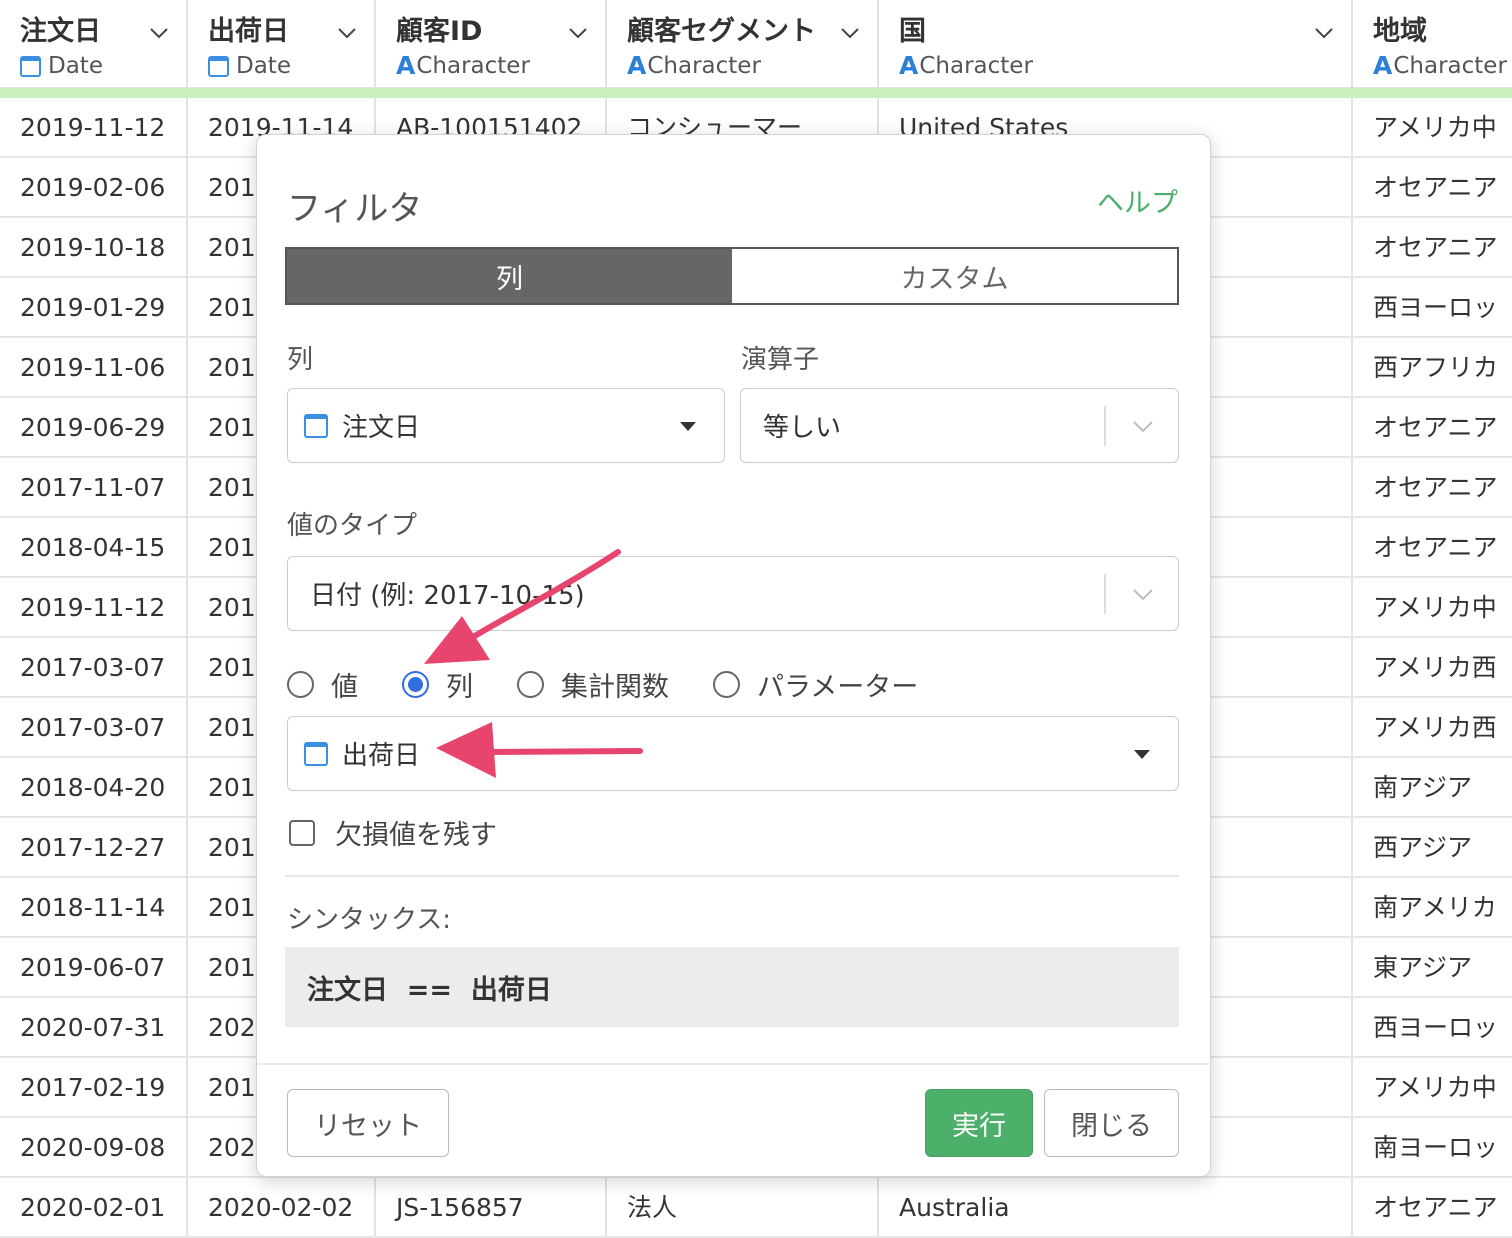  What do you see at coordinates (94, 1148) in the screenshot?
I see `table-cell: 2020-09-08` at bounding box center [94, 1148].